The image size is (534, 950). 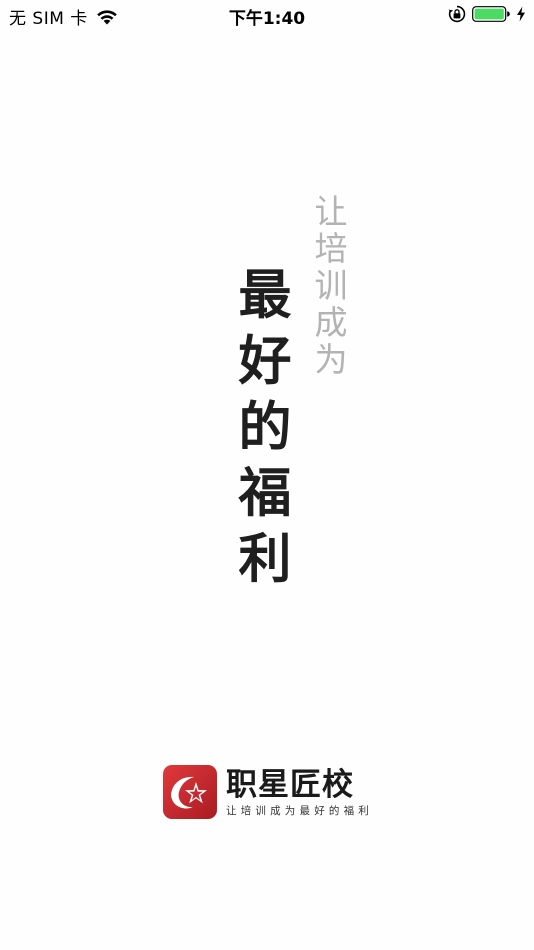 What do you see at coordinates (457, 14) in the screenshot?
I see `orientation-lock-icon` at bounding box center [457, 14].